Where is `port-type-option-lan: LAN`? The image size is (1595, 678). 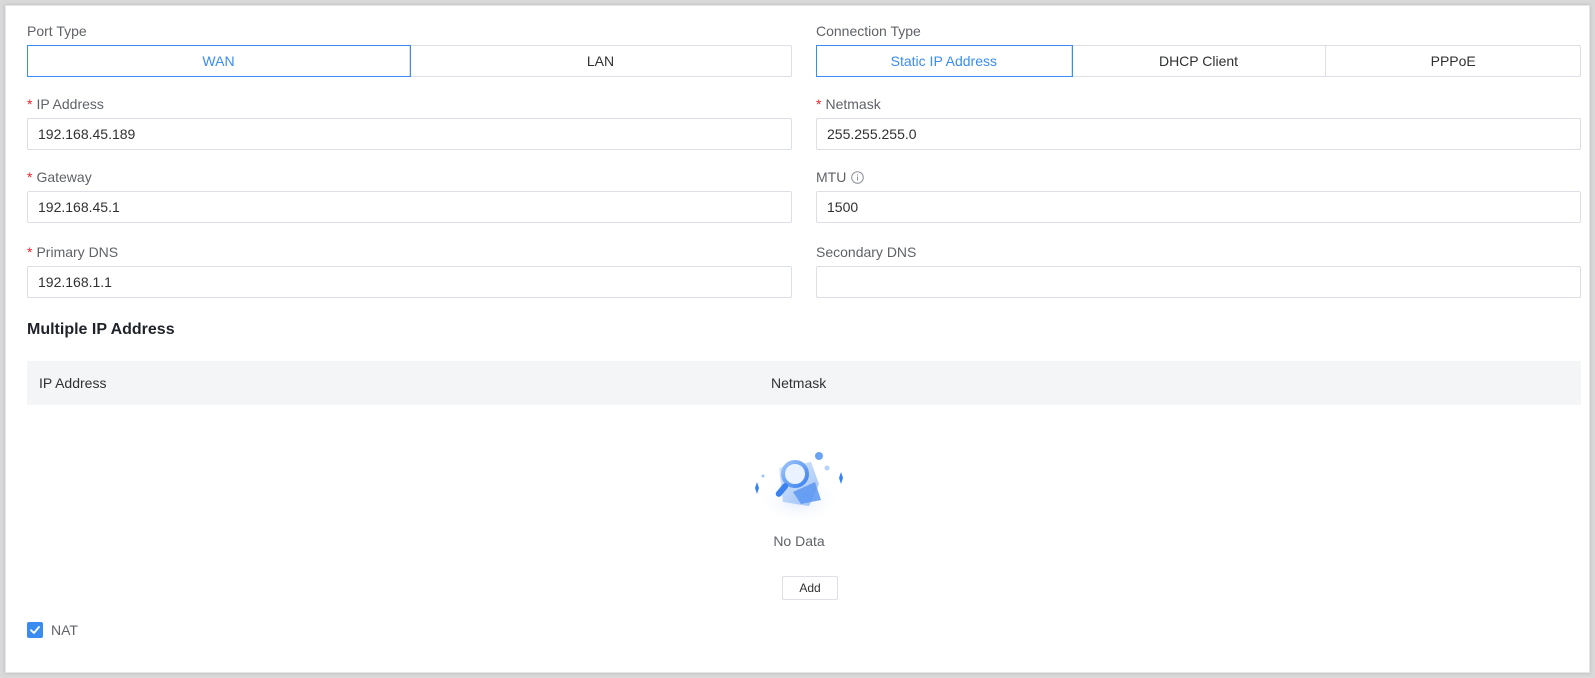
port-type-option-lan: LAN is located at coordinates (600, 61).